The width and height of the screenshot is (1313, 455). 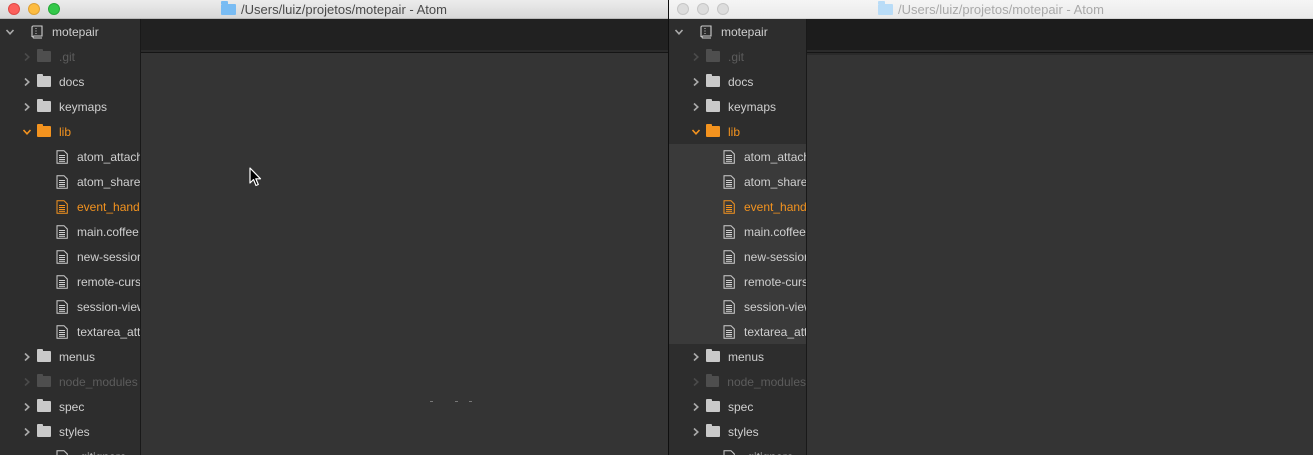 What do you see at coordinates (108, 306) in the screenshot?
I see `tree-item-label: session-view.coffee` at bounding box center [108, 306].